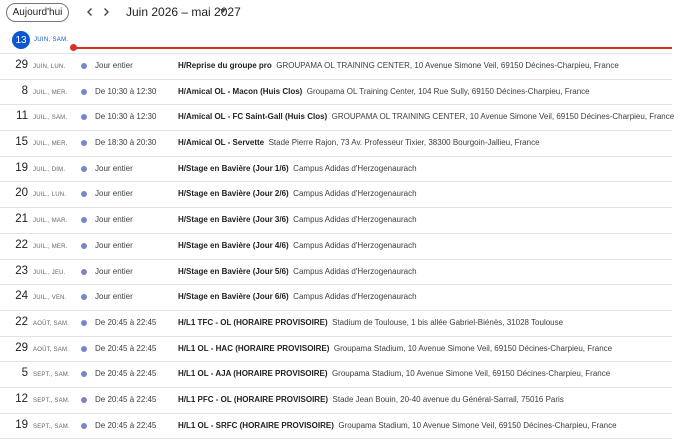  I want to click on event-title: H/Amical OL - Macon (Huis Clos), so click(240, 91).